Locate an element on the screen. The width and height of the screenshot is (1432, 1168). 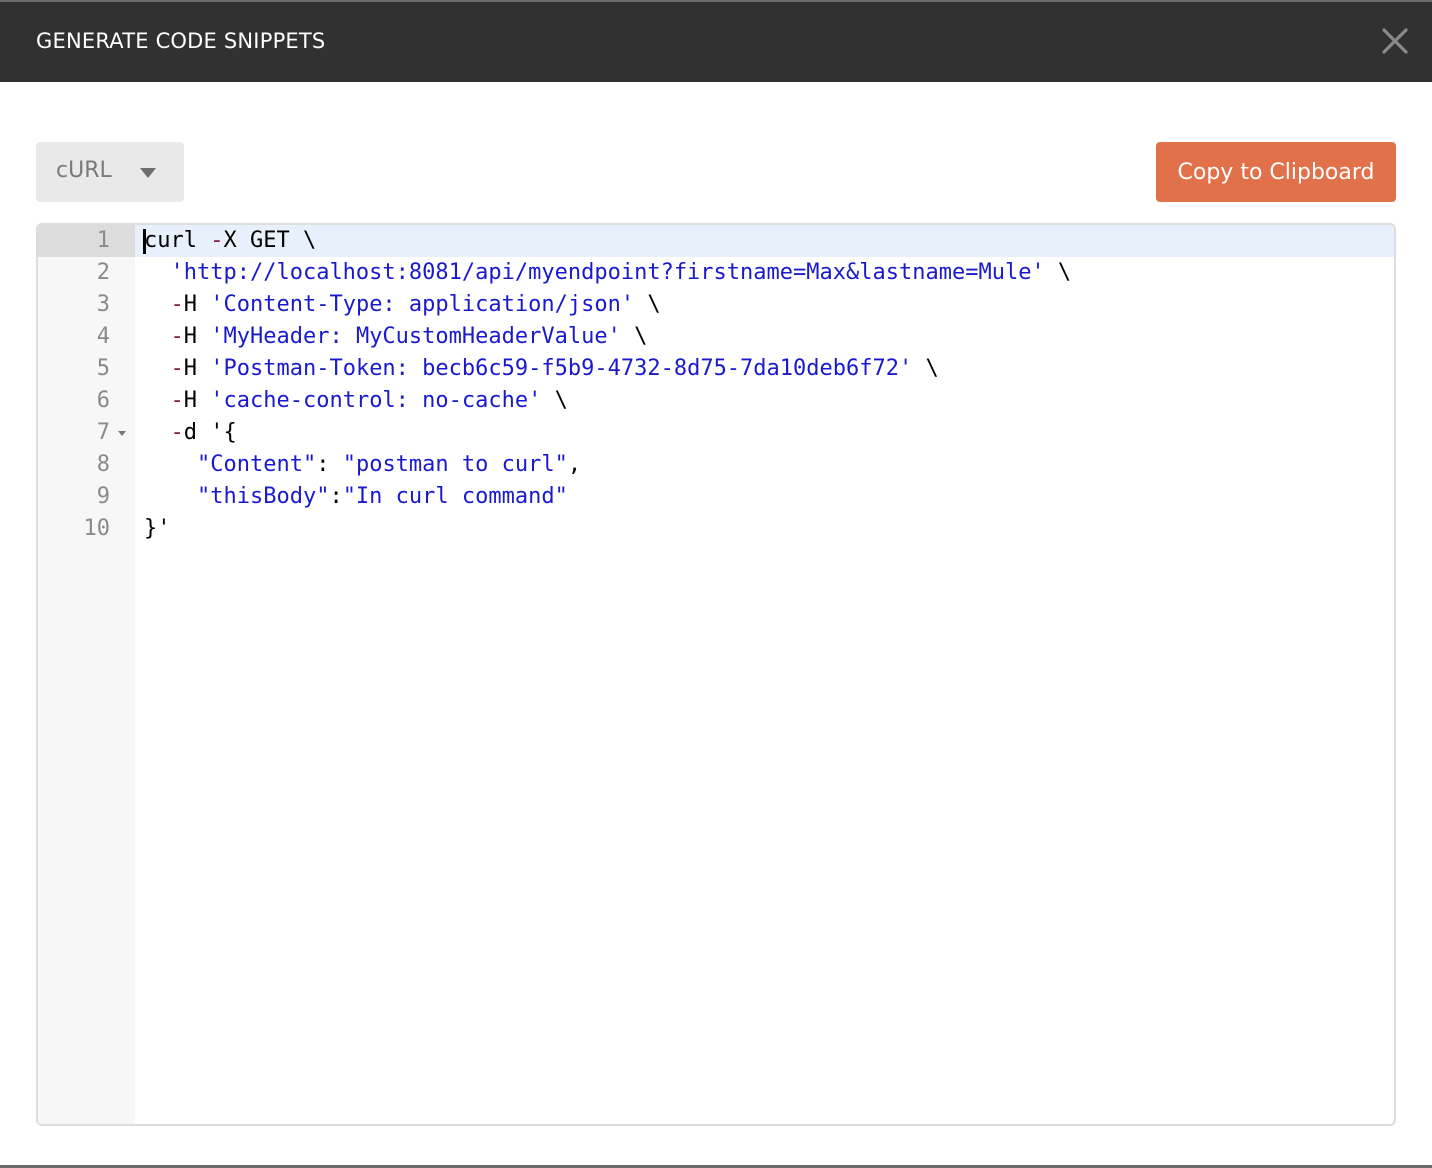
code-token: , is located at coordinates (574, 464).